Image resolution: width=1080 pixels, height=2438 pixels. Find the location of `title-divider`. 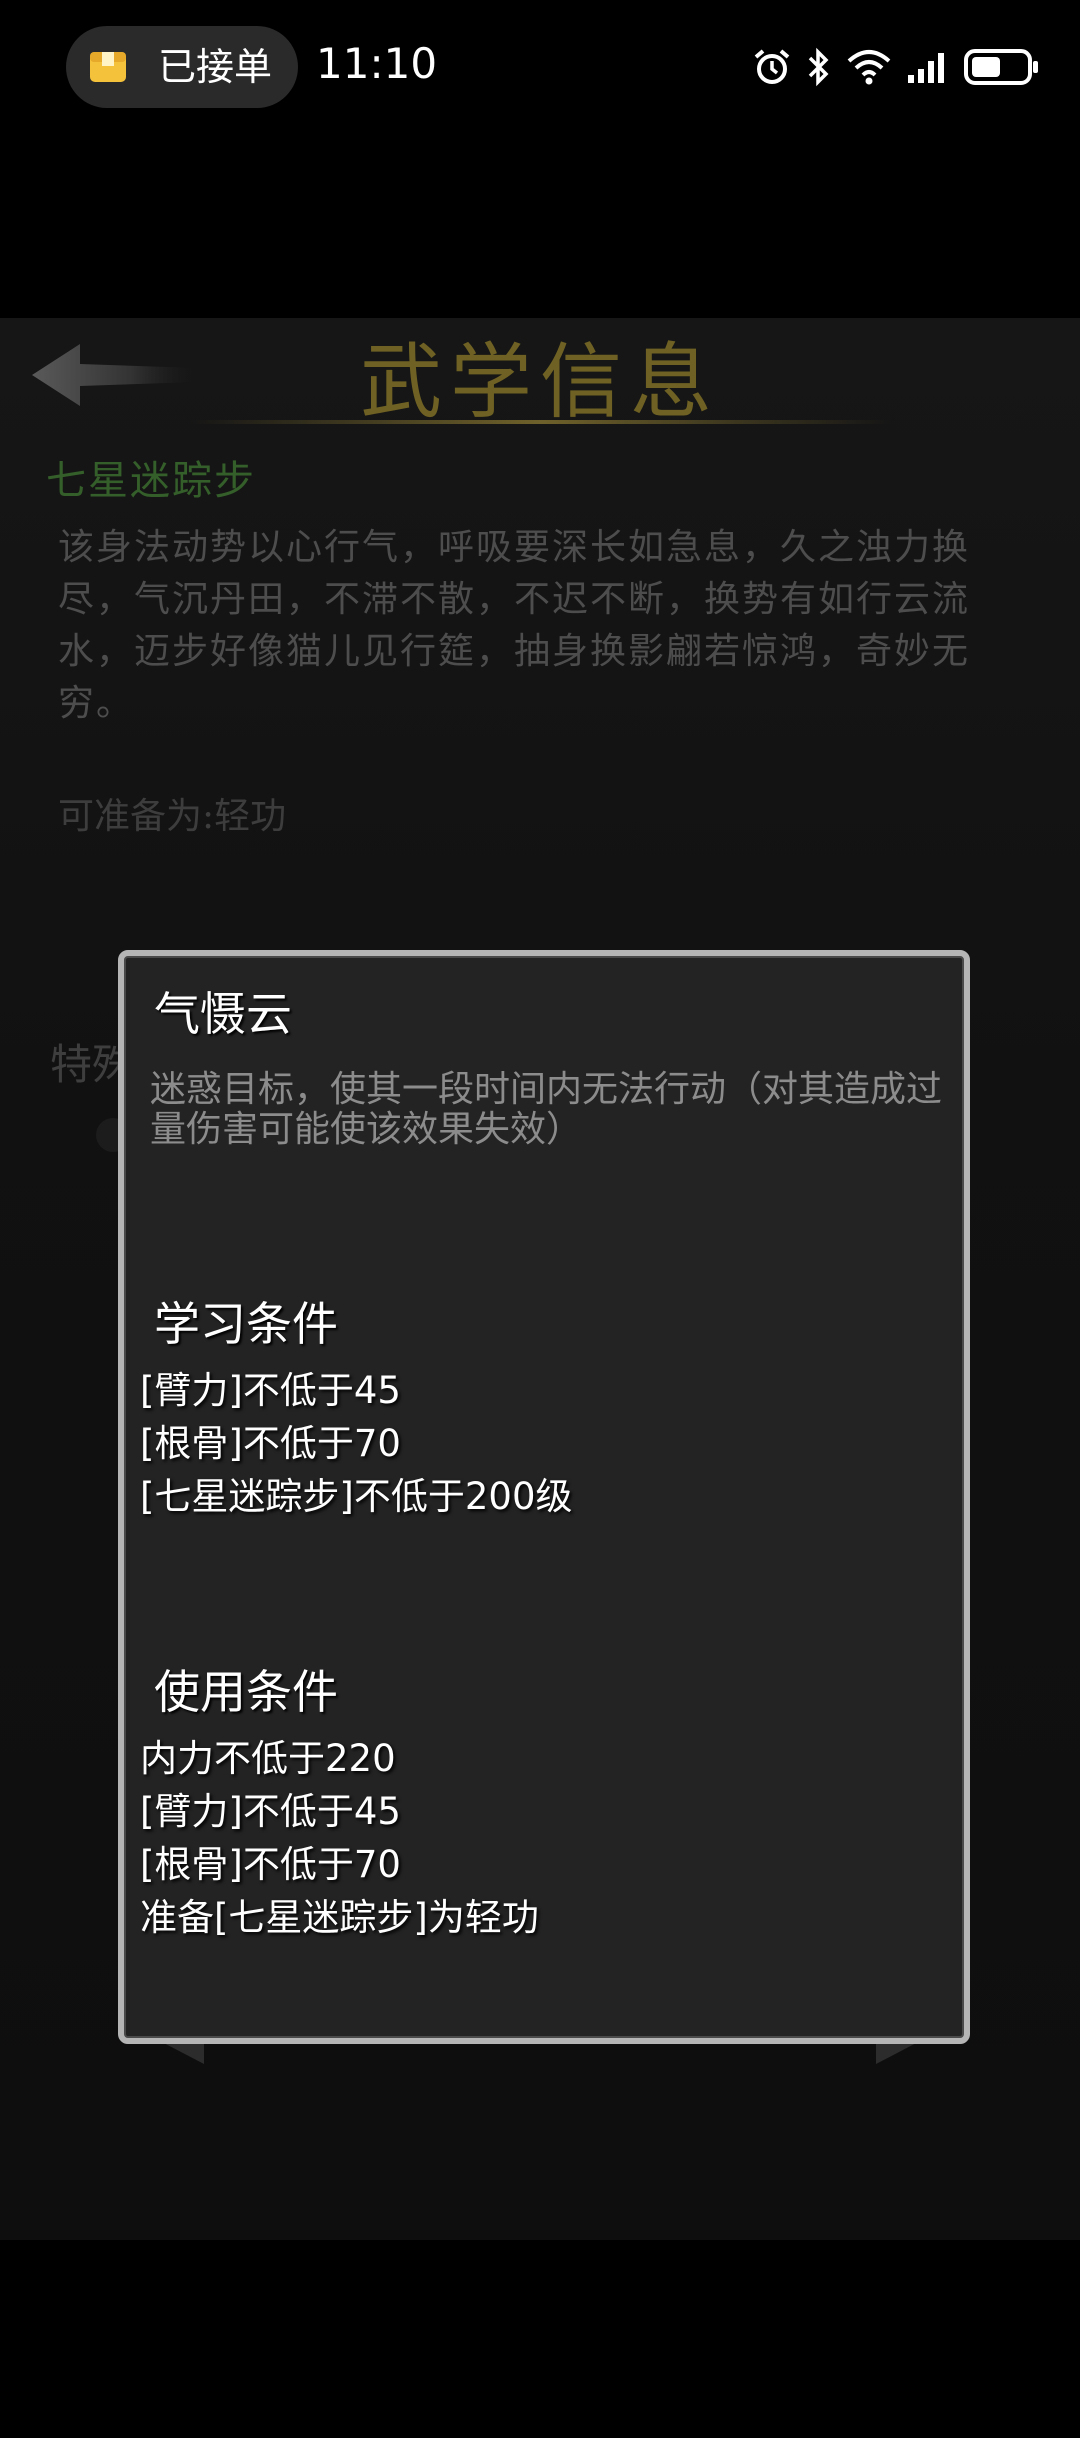

title-divider is located at coordinates (540, 422).